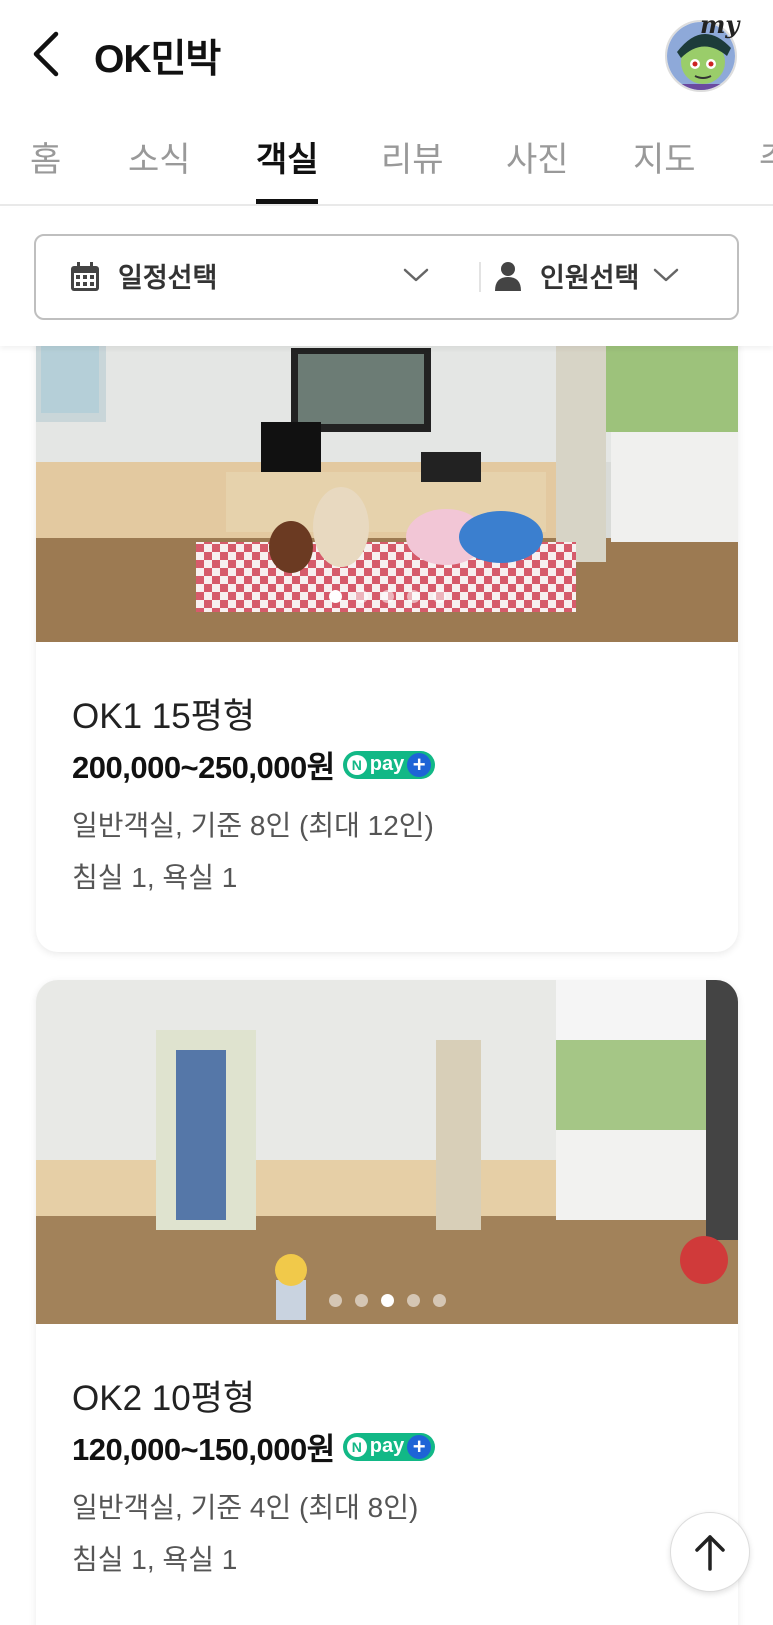 The height and width of the screenshot is (1625, 773). What do you see at coordinates (168, 278) in the screenshot?
I see `date-select-label: 일정선택` at bounding box center [168, 278].